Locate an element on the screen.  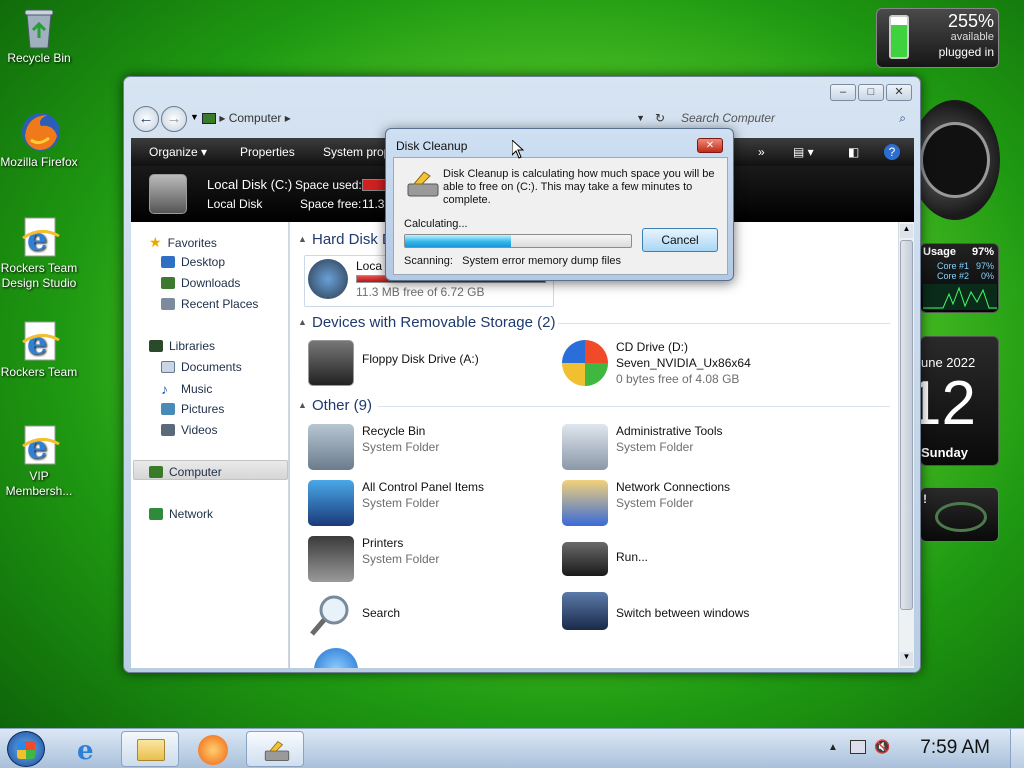
calendar-gadget: une 2022 12 Sunday is located at coordinates (953, 401).